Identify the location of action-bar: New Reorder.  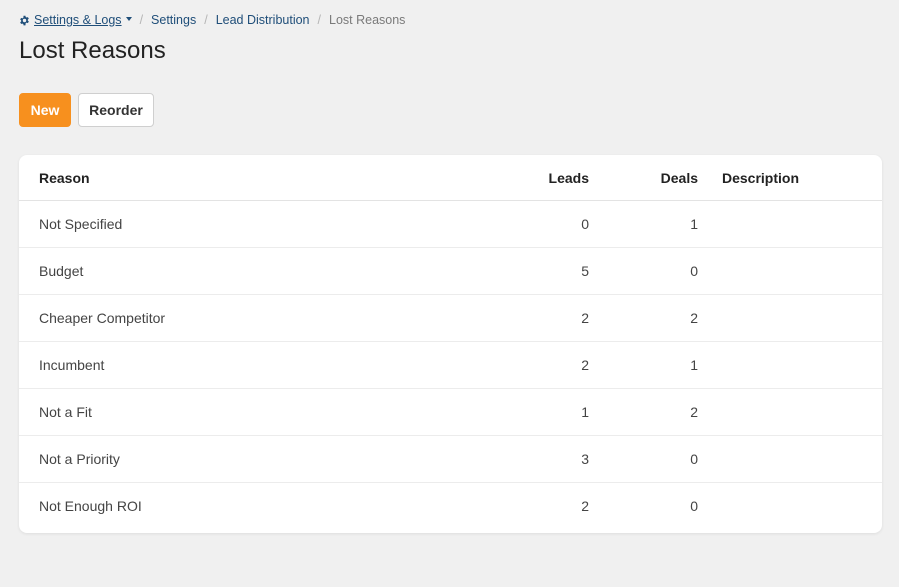
(86, 110).